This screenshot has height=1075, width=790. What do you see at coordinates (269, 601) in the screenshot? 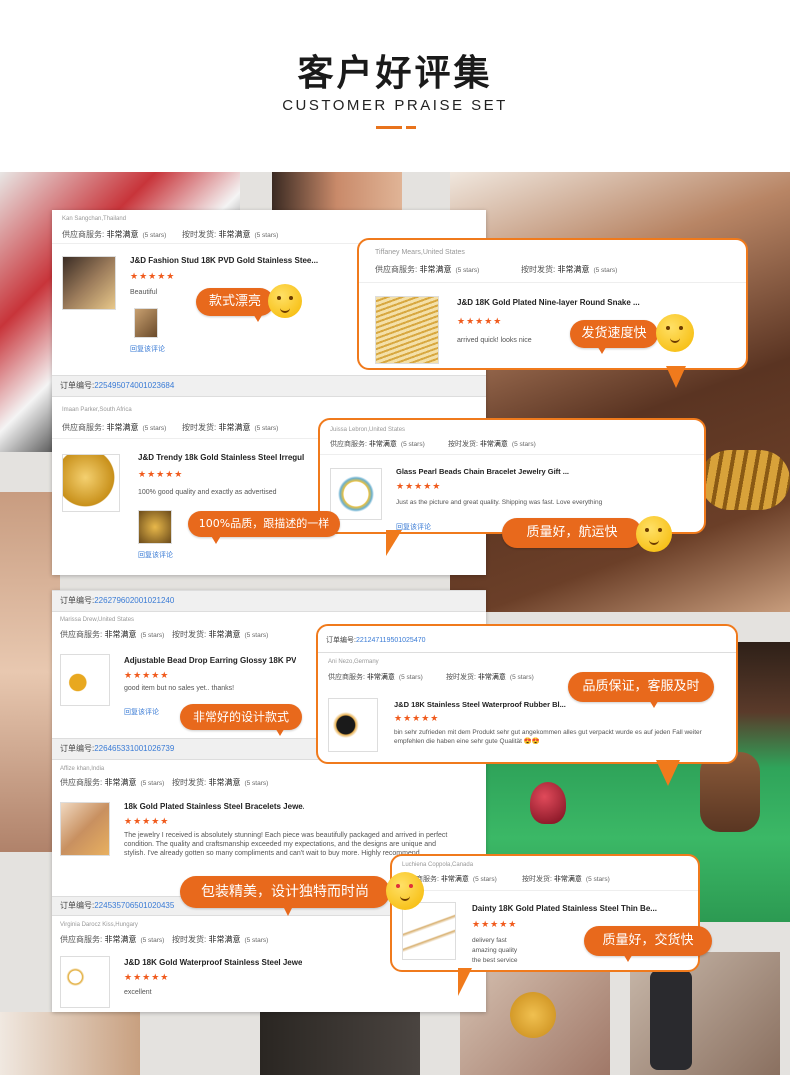
I see `order-bar: 订单编号:226279602001021240` at bounding box center [269, 601].